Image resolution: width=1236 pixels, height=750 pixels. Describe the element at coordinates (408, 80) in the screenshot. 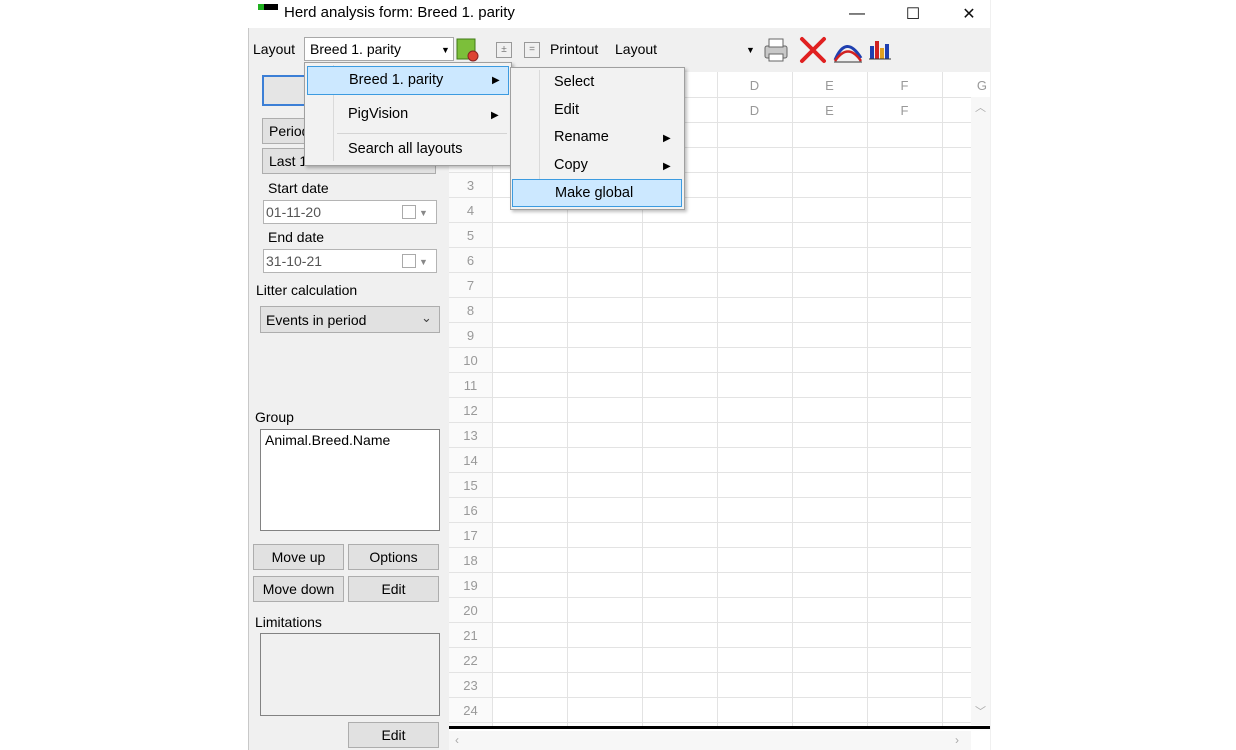

I see `menu-item-breed-1-parity: Breed 1. parity ▶` at that location.